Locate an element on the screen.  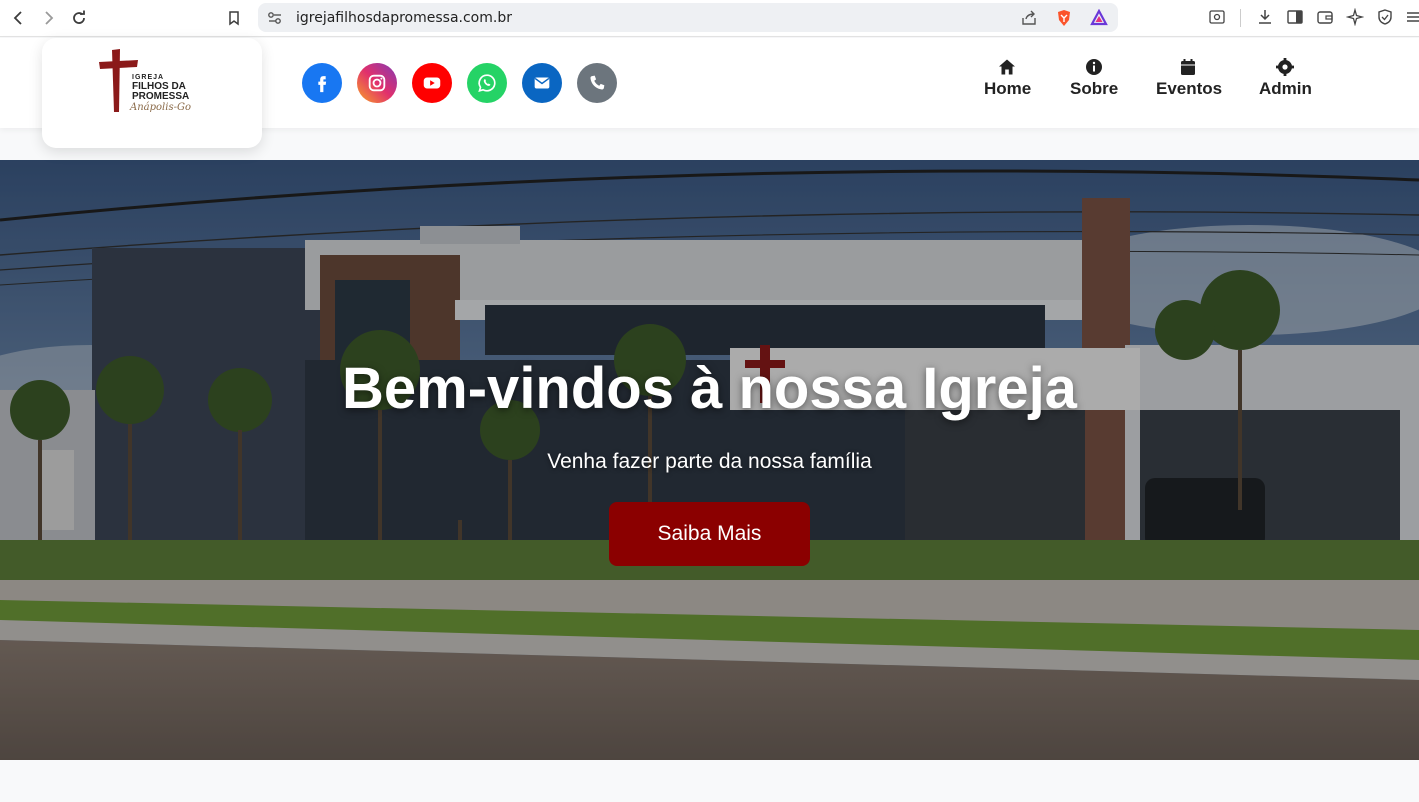
nav-admin: Admin is located at coordinates (1285, 78).